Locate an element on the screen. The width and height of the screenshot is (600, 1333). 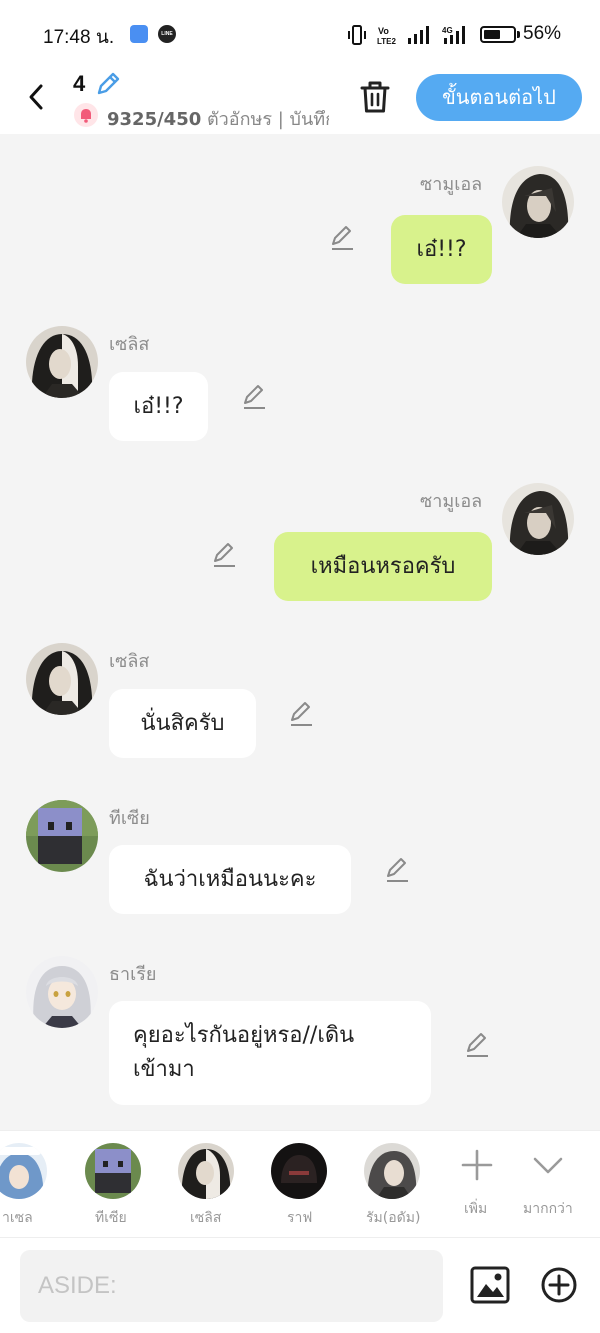
avatar-tharia is located at coordinates (62, 992).